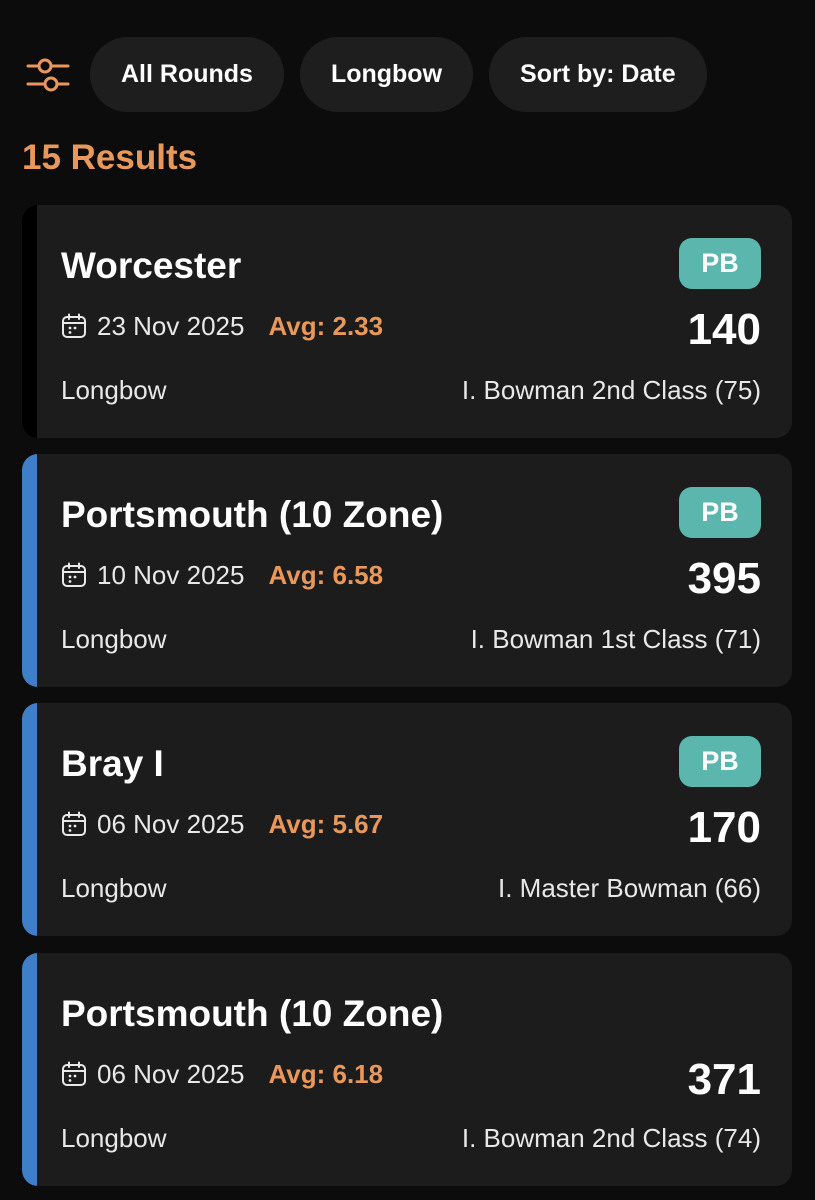 The image size is (815, 1200). What do you see at coordinates (724, 578) in the screenshot?
I see `total-score: 395` at bounding box center [724, 578].